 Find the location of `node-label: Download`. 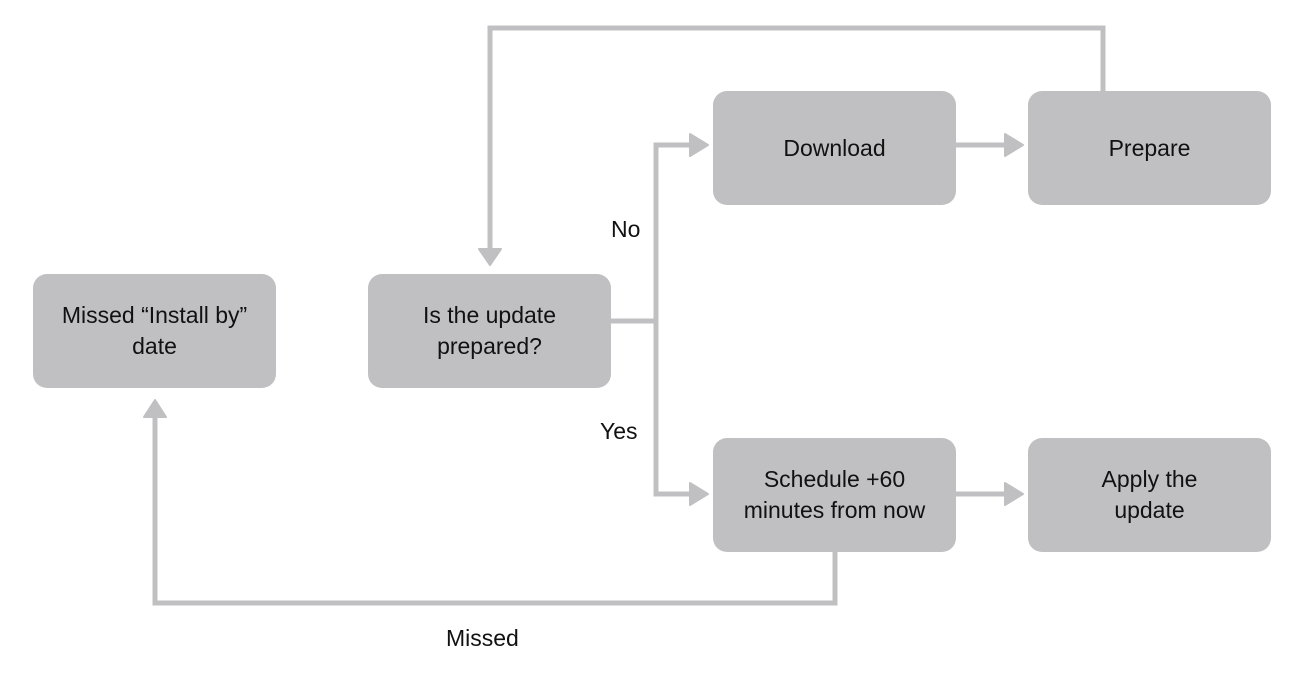

node-label: Download is located at coordinates (834, 147).